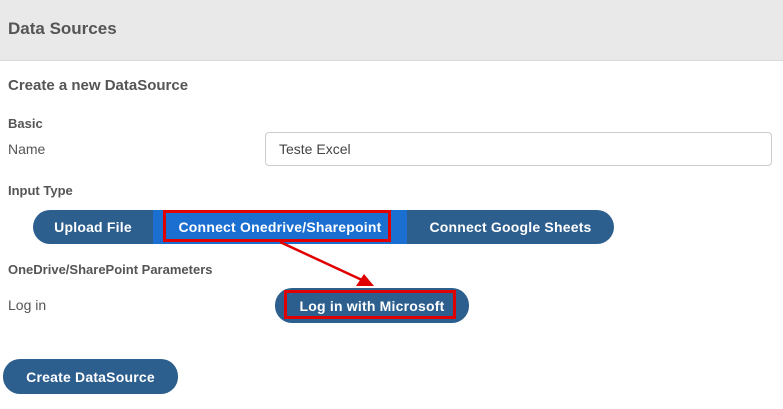 This screenshot has height=409, width=783. Describe the element at coordinates (93, 227) in the screenshot. I see `upload-file-option: Upload File` at that location.